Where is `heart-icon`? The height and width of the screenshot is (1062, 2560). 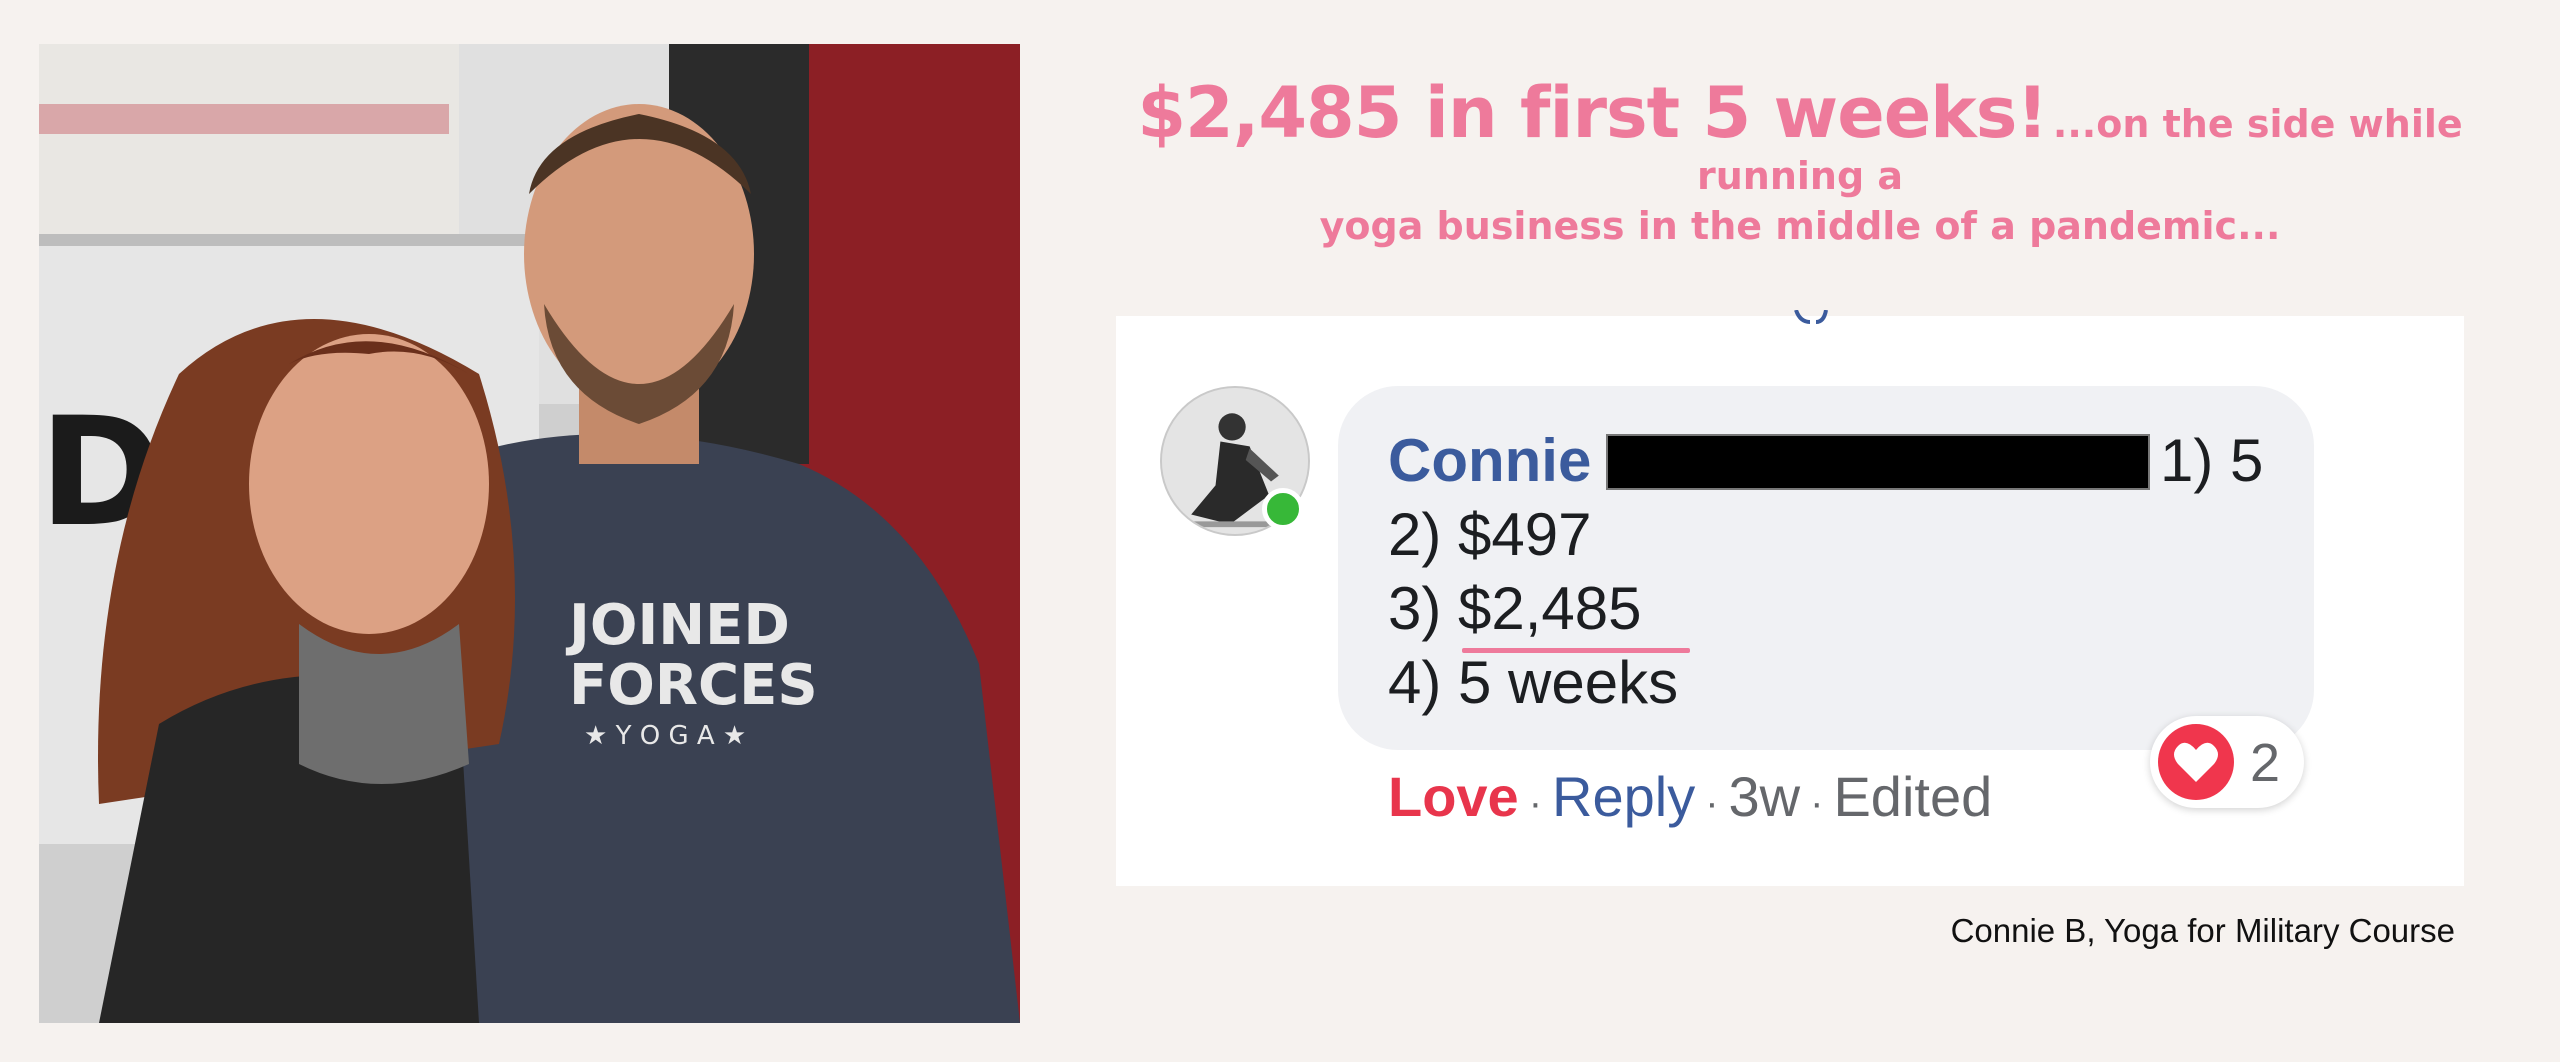
heart-icon is located at coordinates (2196, 762).